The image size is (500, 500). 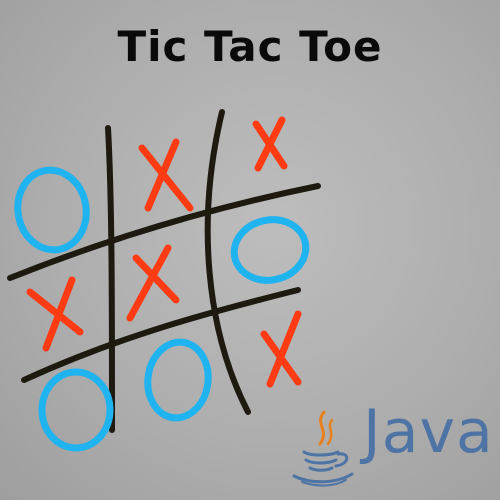 I want to click on grid-line-vertical-right, so click(x=227, y=262).